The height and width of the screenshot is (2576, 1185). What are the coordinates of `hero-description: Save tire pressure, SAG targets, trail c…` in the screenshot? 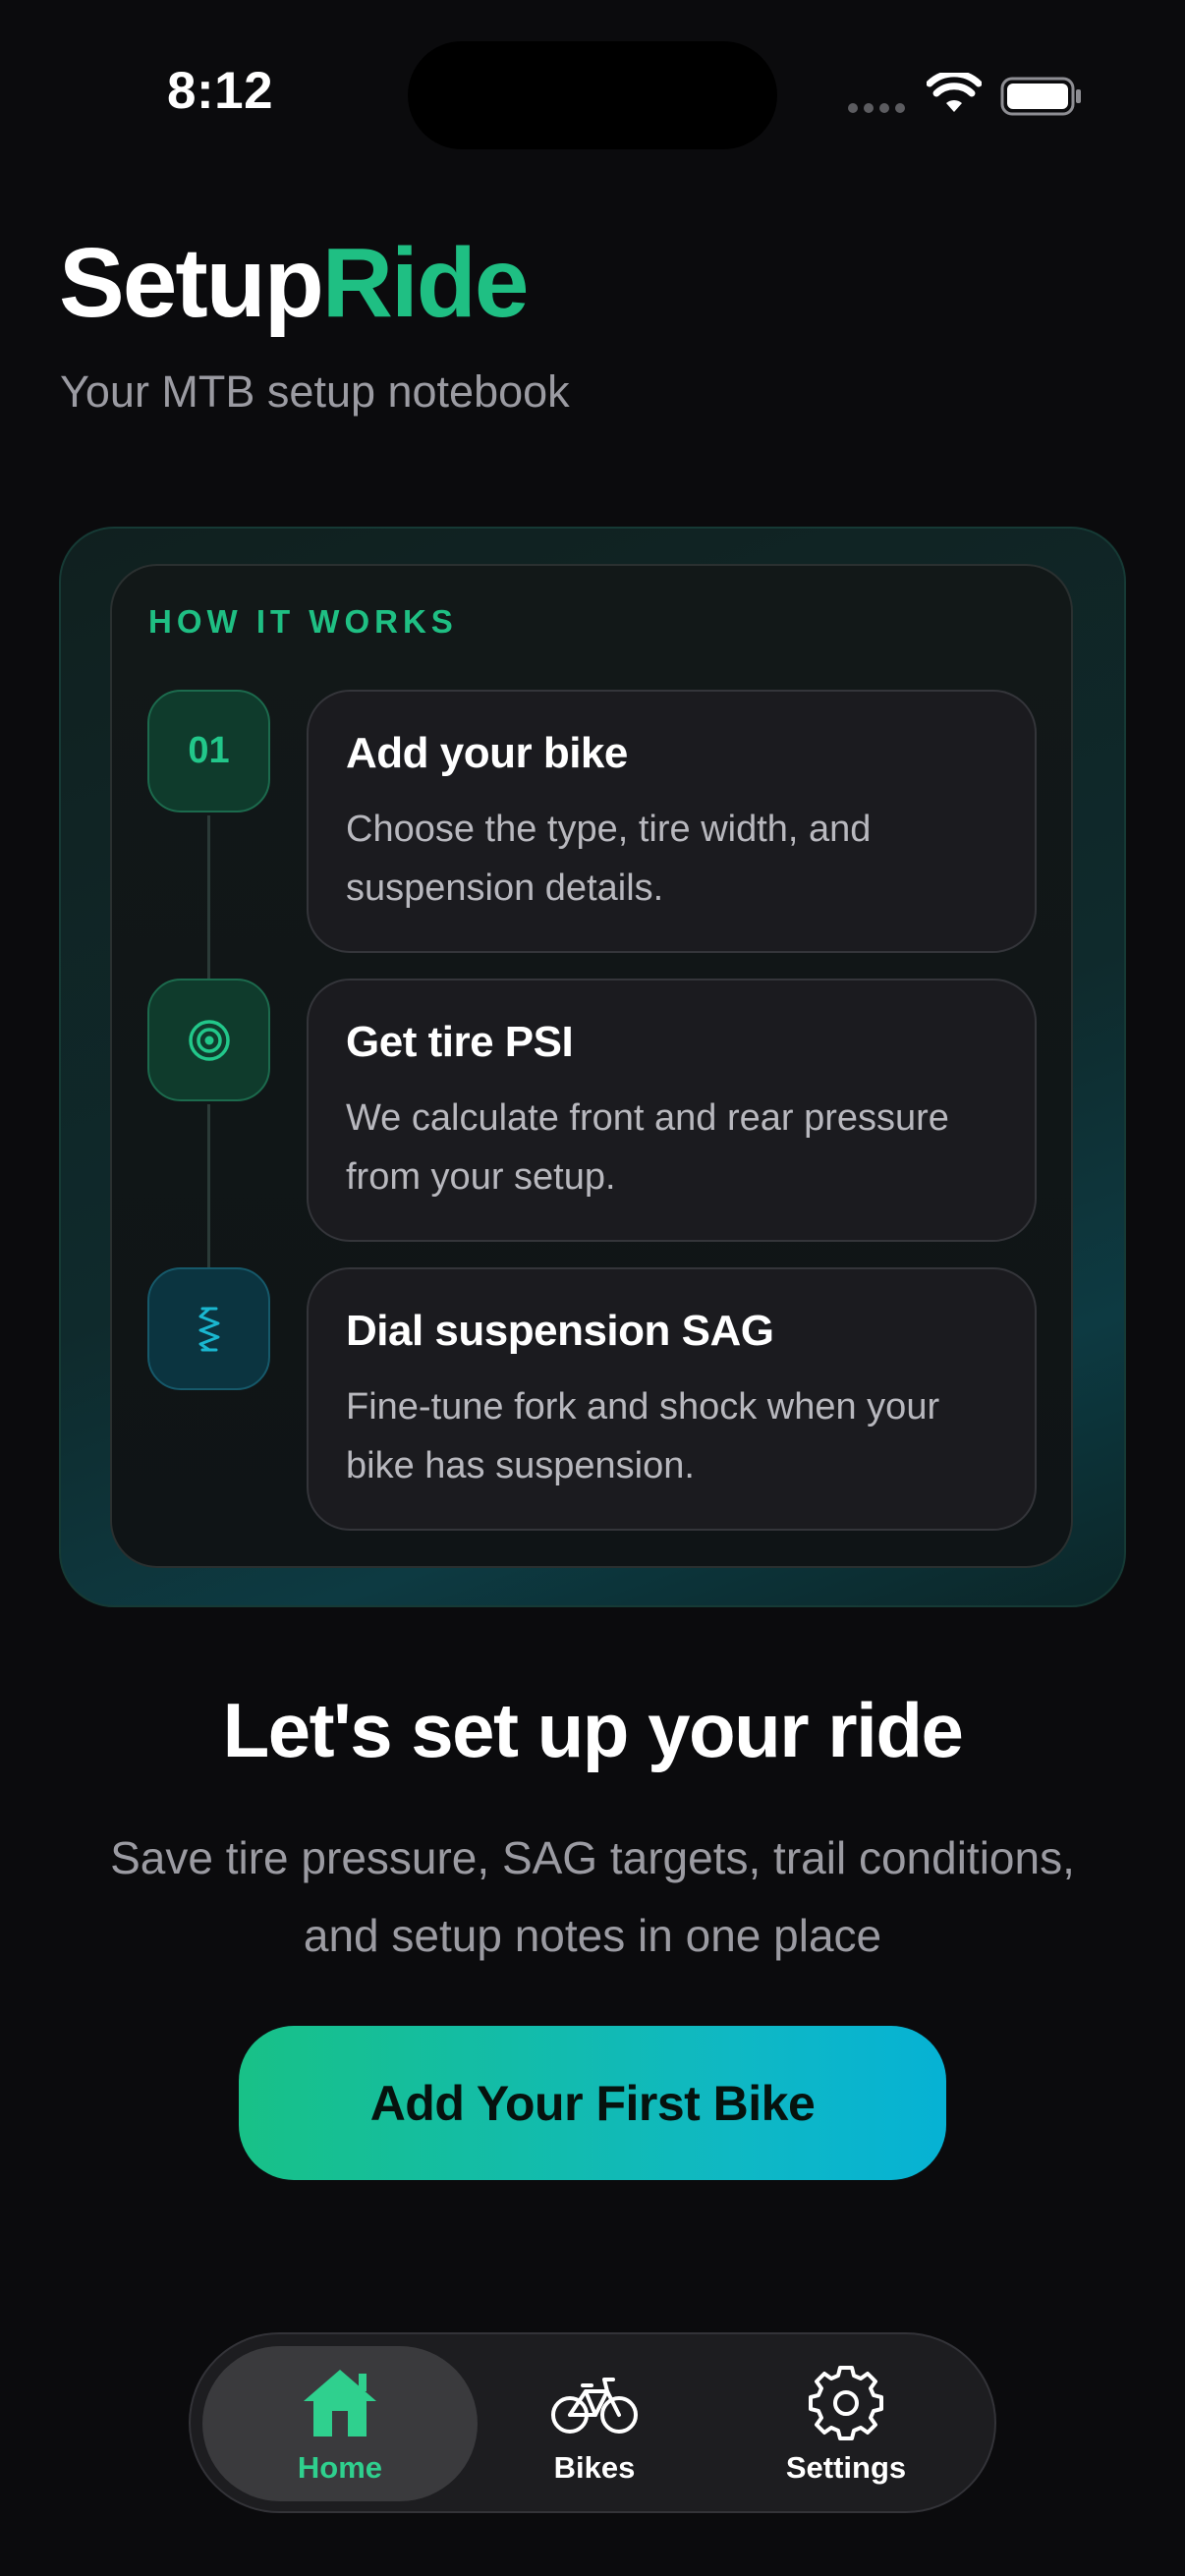 It's located at (592, 1896).